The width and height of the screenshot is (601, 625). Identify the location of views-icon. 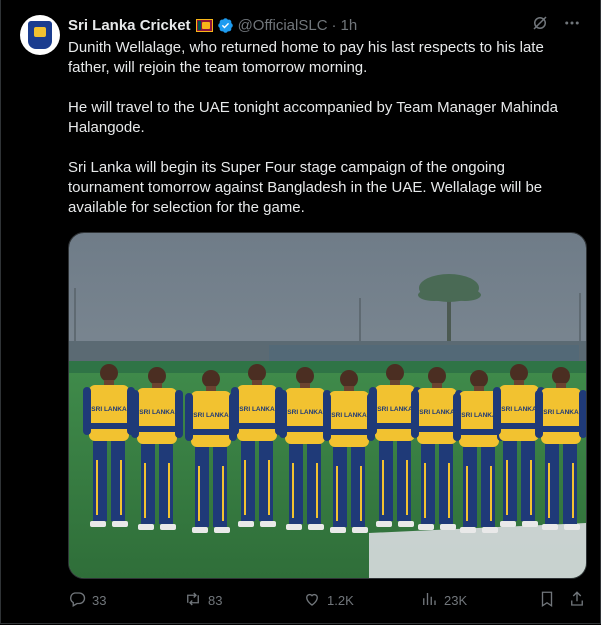
(429, 600).